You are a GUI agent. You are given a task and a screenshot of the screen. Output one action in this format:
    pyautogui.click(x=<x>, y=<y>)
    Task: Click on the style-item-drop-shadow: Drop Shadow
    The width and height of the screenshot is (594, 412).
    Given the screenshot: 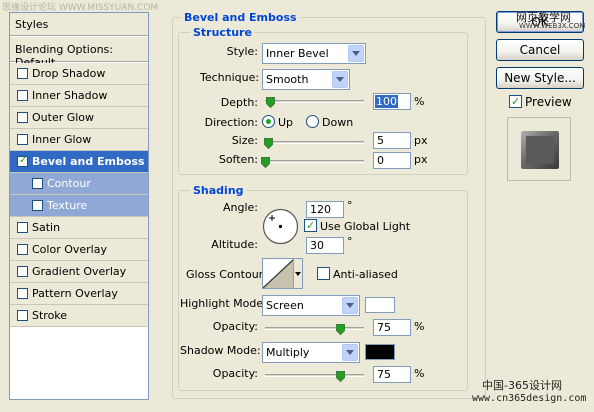 What is the action you would take?
    pyautogui.click(x=79, y=74)
    